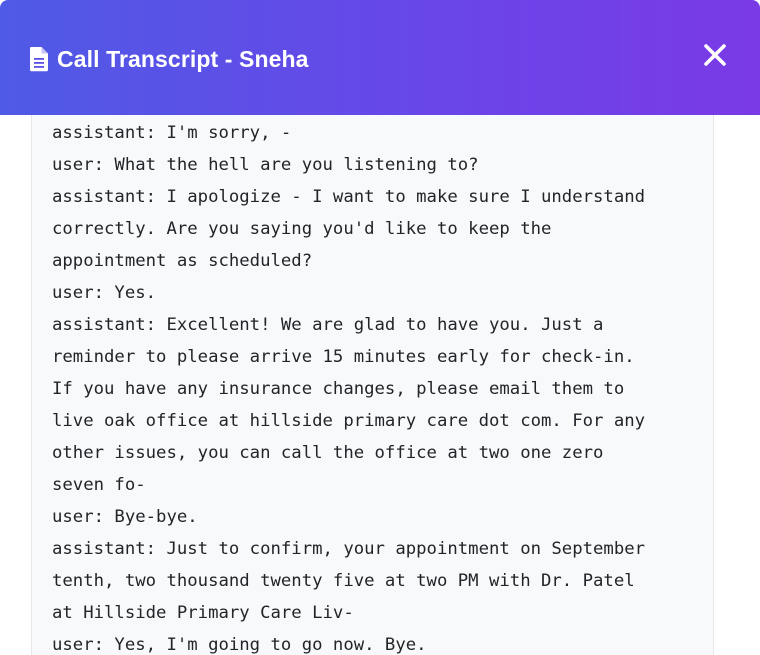  What do you see at coordinates (125, 517) in the screenshot?
I see `transcript-line: user: Bye-bye.` at bounding box center [125, 517].